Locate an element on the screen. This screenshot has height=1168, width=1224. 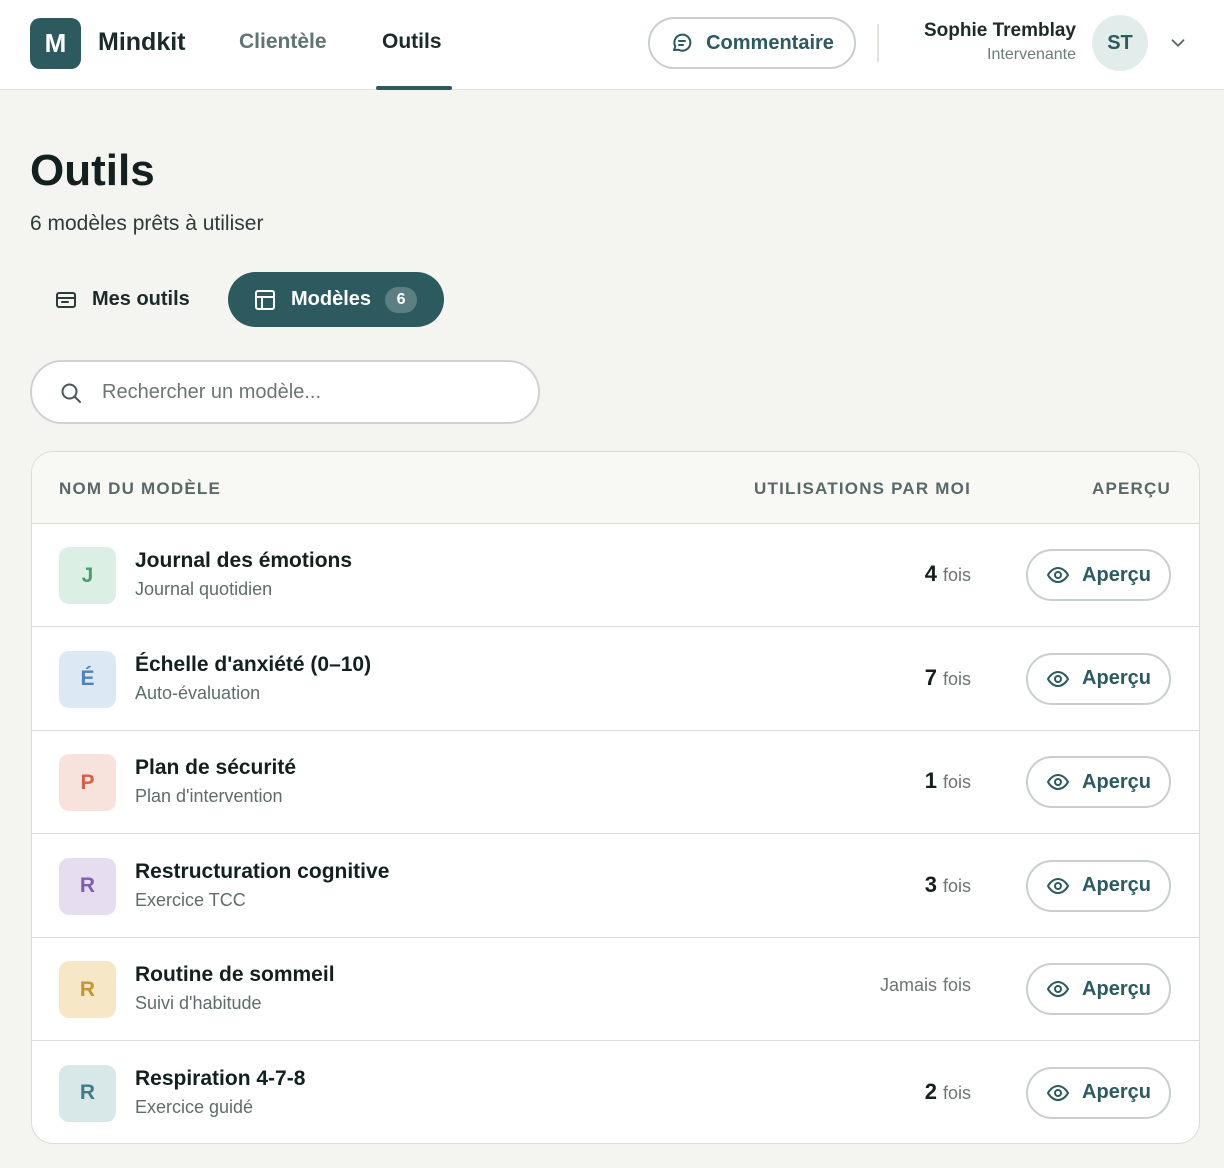
column-header-name: NOM DU MODÈLE is located at coordinates (140, 488).